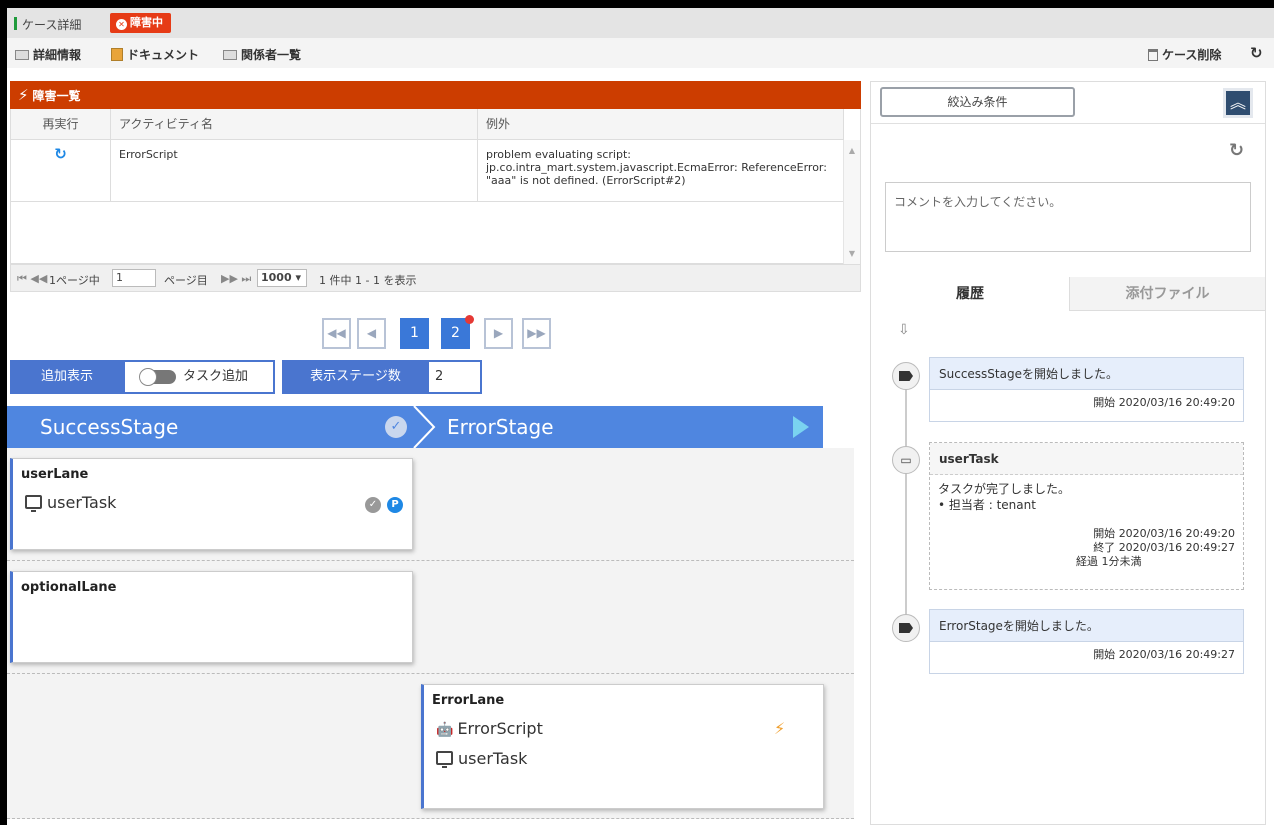  Describe the element at coordinates (236, 279) in the screenshot. I see `next-last-page-icons: ▶▶ ⏭` at that location.